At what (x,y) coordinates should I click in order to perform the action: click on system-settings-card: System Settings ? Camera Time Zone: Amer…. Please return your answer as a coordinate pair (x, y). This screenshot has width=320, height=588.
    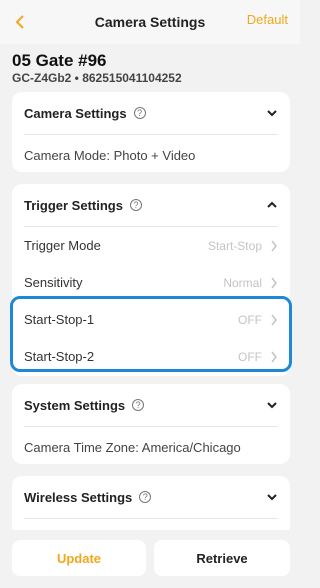
    Looking at the image, I should click on (151, 424).